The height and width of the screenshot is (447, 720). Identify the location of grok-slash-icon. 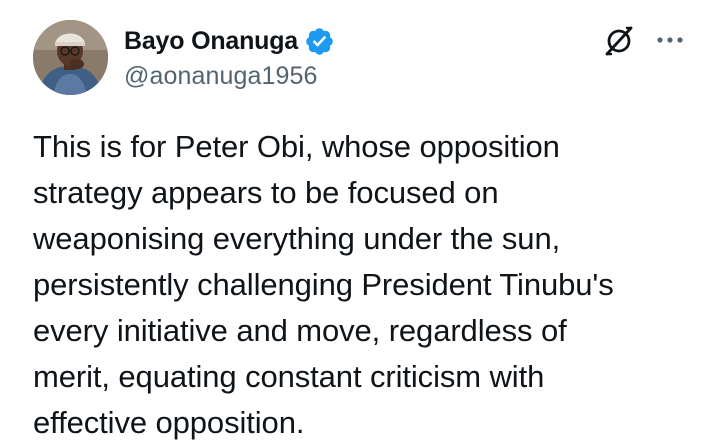
(619, 41).